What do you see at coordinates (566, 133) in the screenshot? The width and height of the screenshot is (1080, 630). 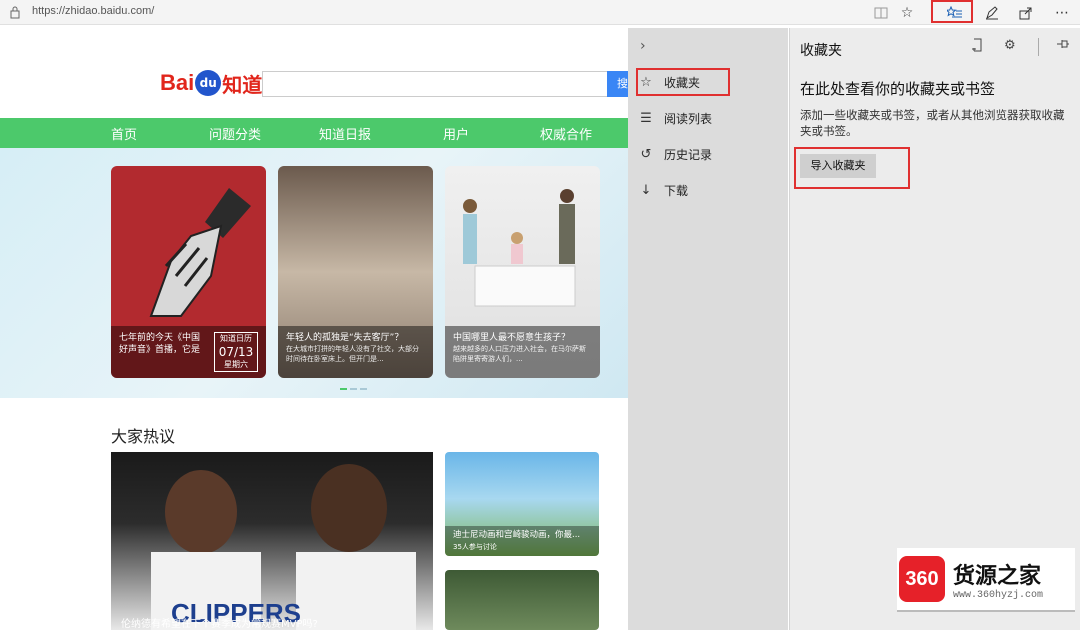 I see `nav-item-partners: 权威合作` at bounding box center [566, 133].